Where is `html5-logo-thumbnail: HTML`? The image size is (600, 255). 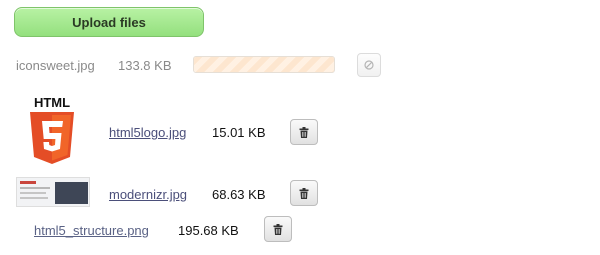
html5-logo-thumbnail: HTML is located at coordinates (52, 131).